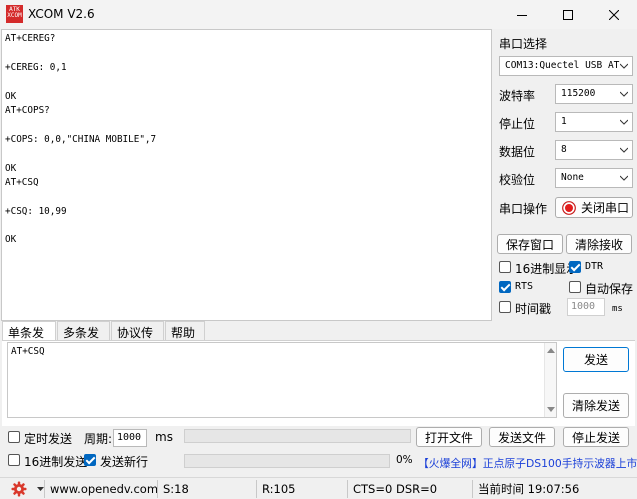 The height and width of the screenshot is (499, 637). I want to click on port-status-led-icon, so click(569, 207).